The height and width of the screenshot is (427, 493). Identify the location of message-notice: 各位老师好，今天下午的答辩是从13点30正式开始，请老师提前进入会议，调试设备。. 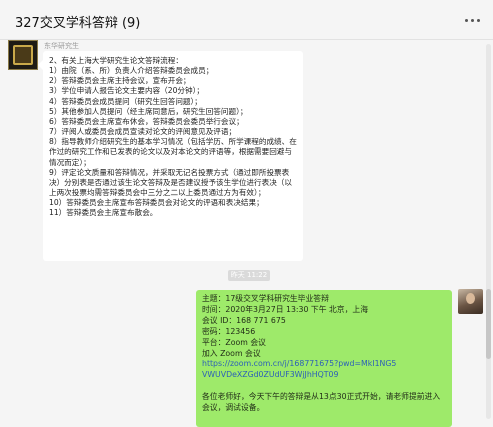
(321, 402).